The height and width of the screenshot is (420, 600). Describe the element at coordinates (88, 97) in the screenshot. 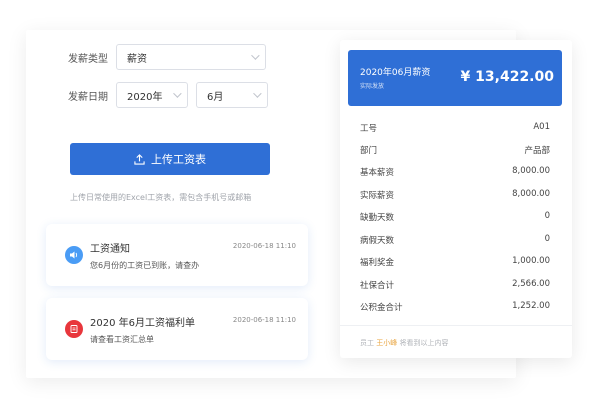

I see `pay-date-label: 发薪日期` at that location.